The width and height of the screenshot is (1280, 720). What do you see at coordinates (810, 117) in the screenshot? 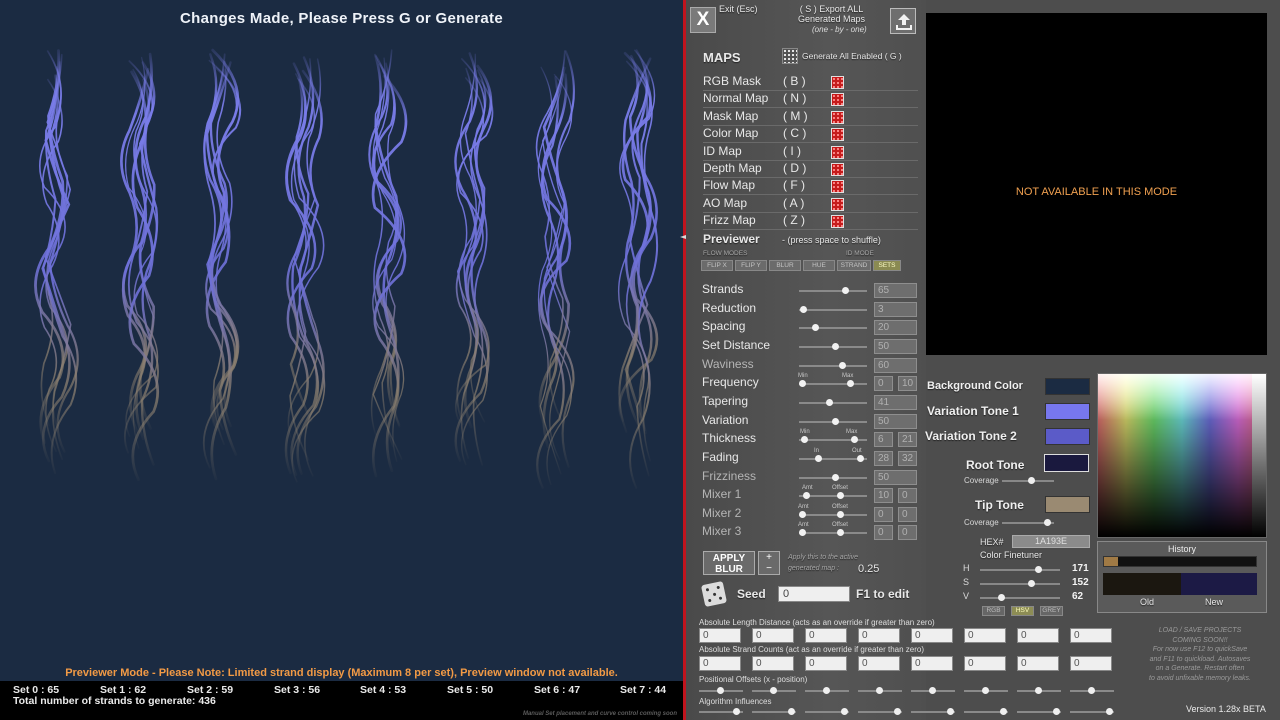
I see `map-row: Mask Map ( M )` at bounding box center [810, 117].